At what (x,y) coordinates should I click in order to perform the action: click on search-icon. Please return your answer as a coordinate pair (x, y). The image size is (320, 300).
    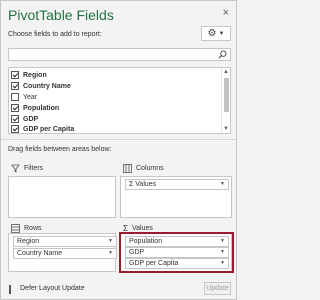
    Looking at the image, I should click on (222, 54).